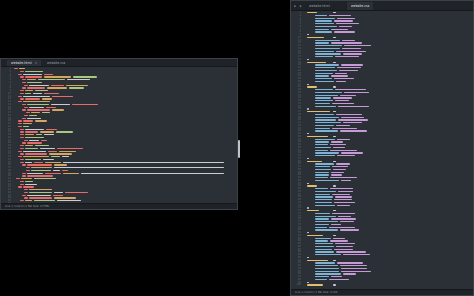 Image resolution: width=474 pixels, height=296 pixels. What do you see at coordinates (239, 149) in the screenshot?
I see `split-handle` at bounding box center [239, 149].